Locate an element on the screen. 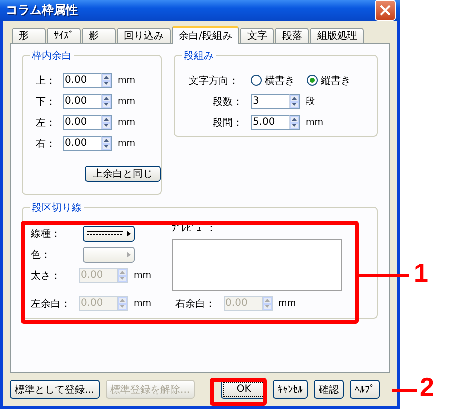  field-label: 段間： is located at coordinates (228, 123).